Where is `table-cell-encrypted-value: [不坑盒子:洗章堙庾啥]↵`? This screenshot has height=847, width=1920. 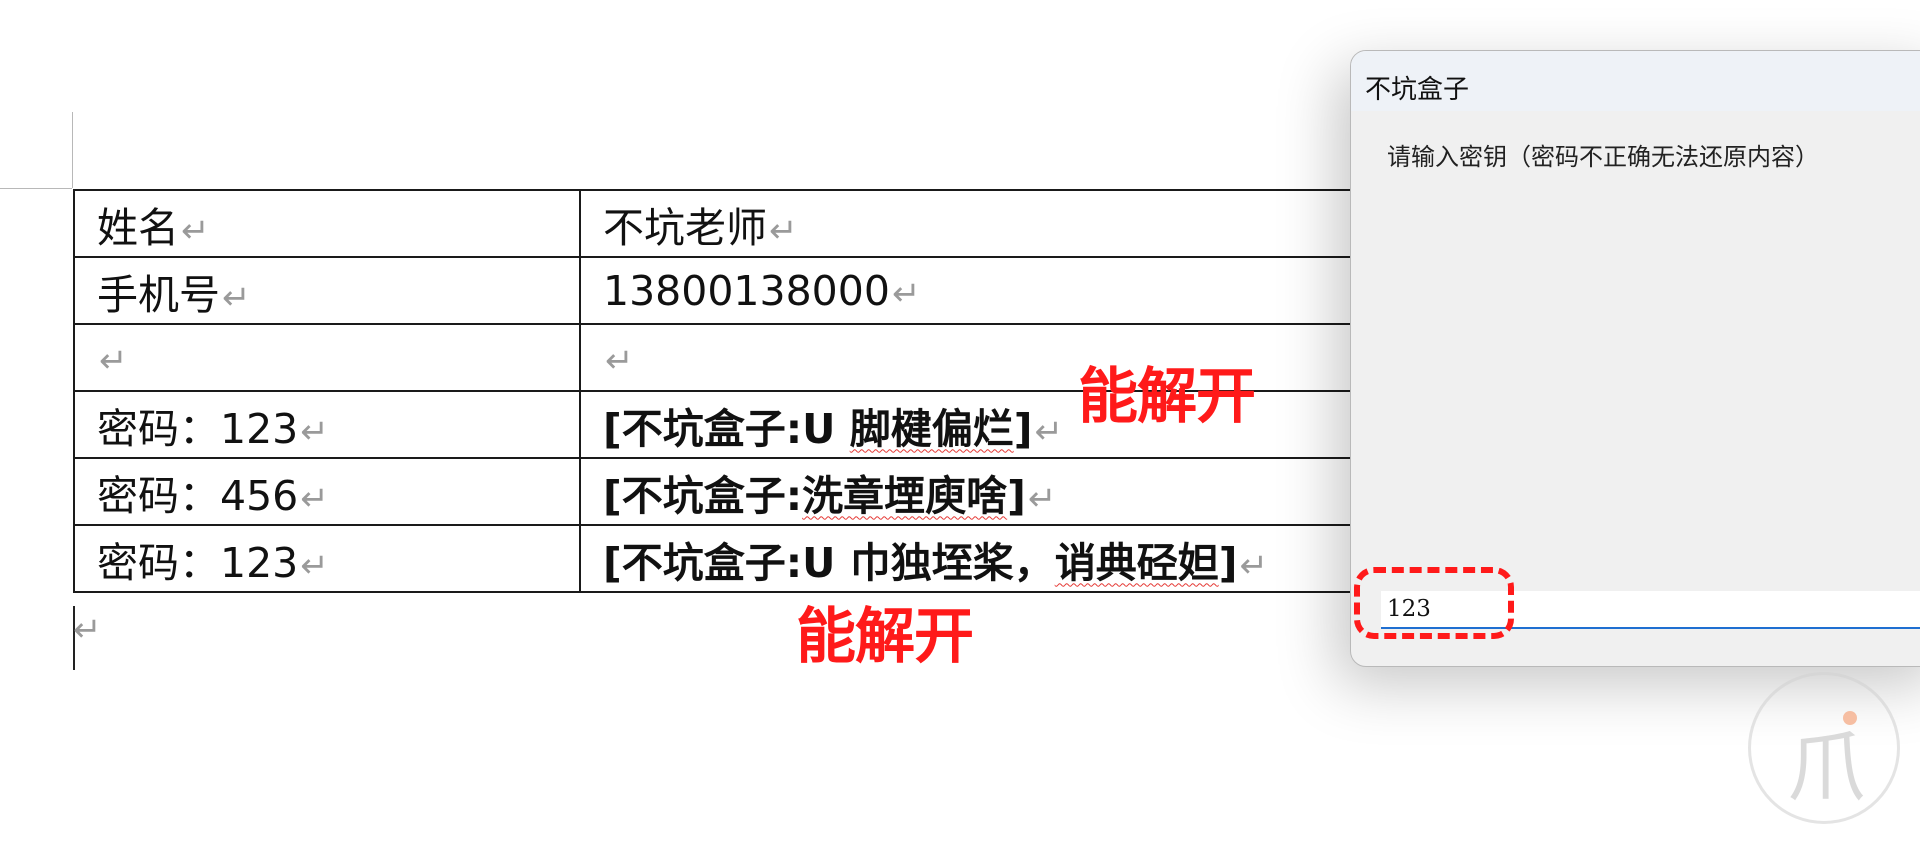
table-cell-encrypted-value: [不坑盒子:洗章堙庾啥]↵ is located at coordinates (996, 491).